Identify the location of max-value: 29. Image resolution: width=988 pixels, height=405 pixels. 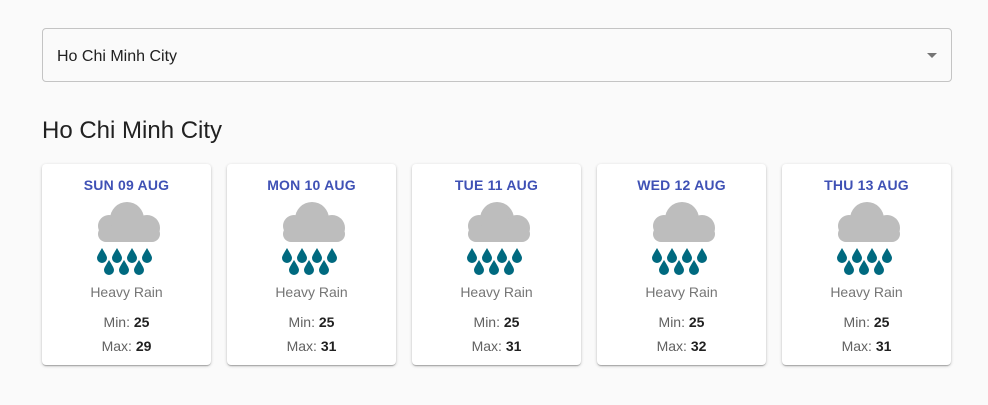
(143, 346).